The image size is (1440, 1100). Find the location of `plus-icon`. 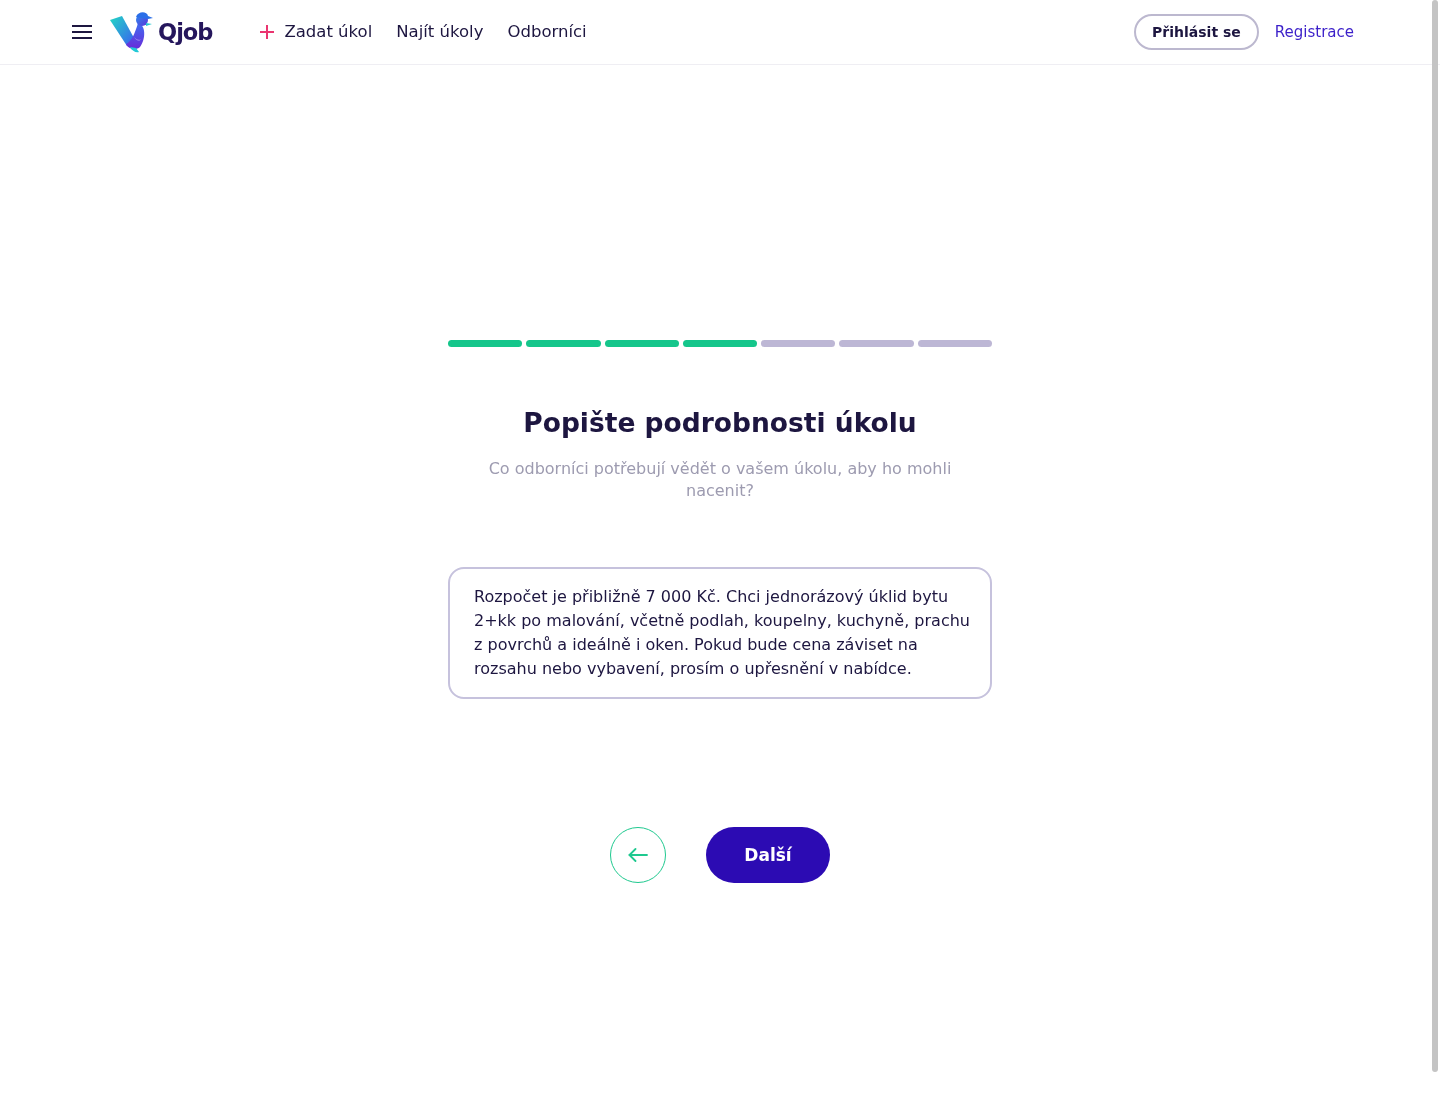

plus-icon is located at coordinates (267, 32).